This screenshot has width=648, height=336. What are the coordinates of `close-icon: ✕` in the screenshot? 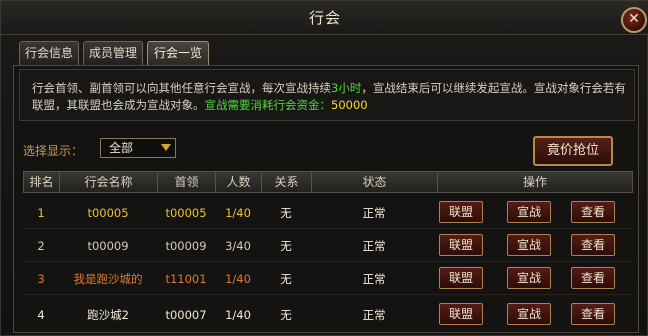 It's located at (634, 19).